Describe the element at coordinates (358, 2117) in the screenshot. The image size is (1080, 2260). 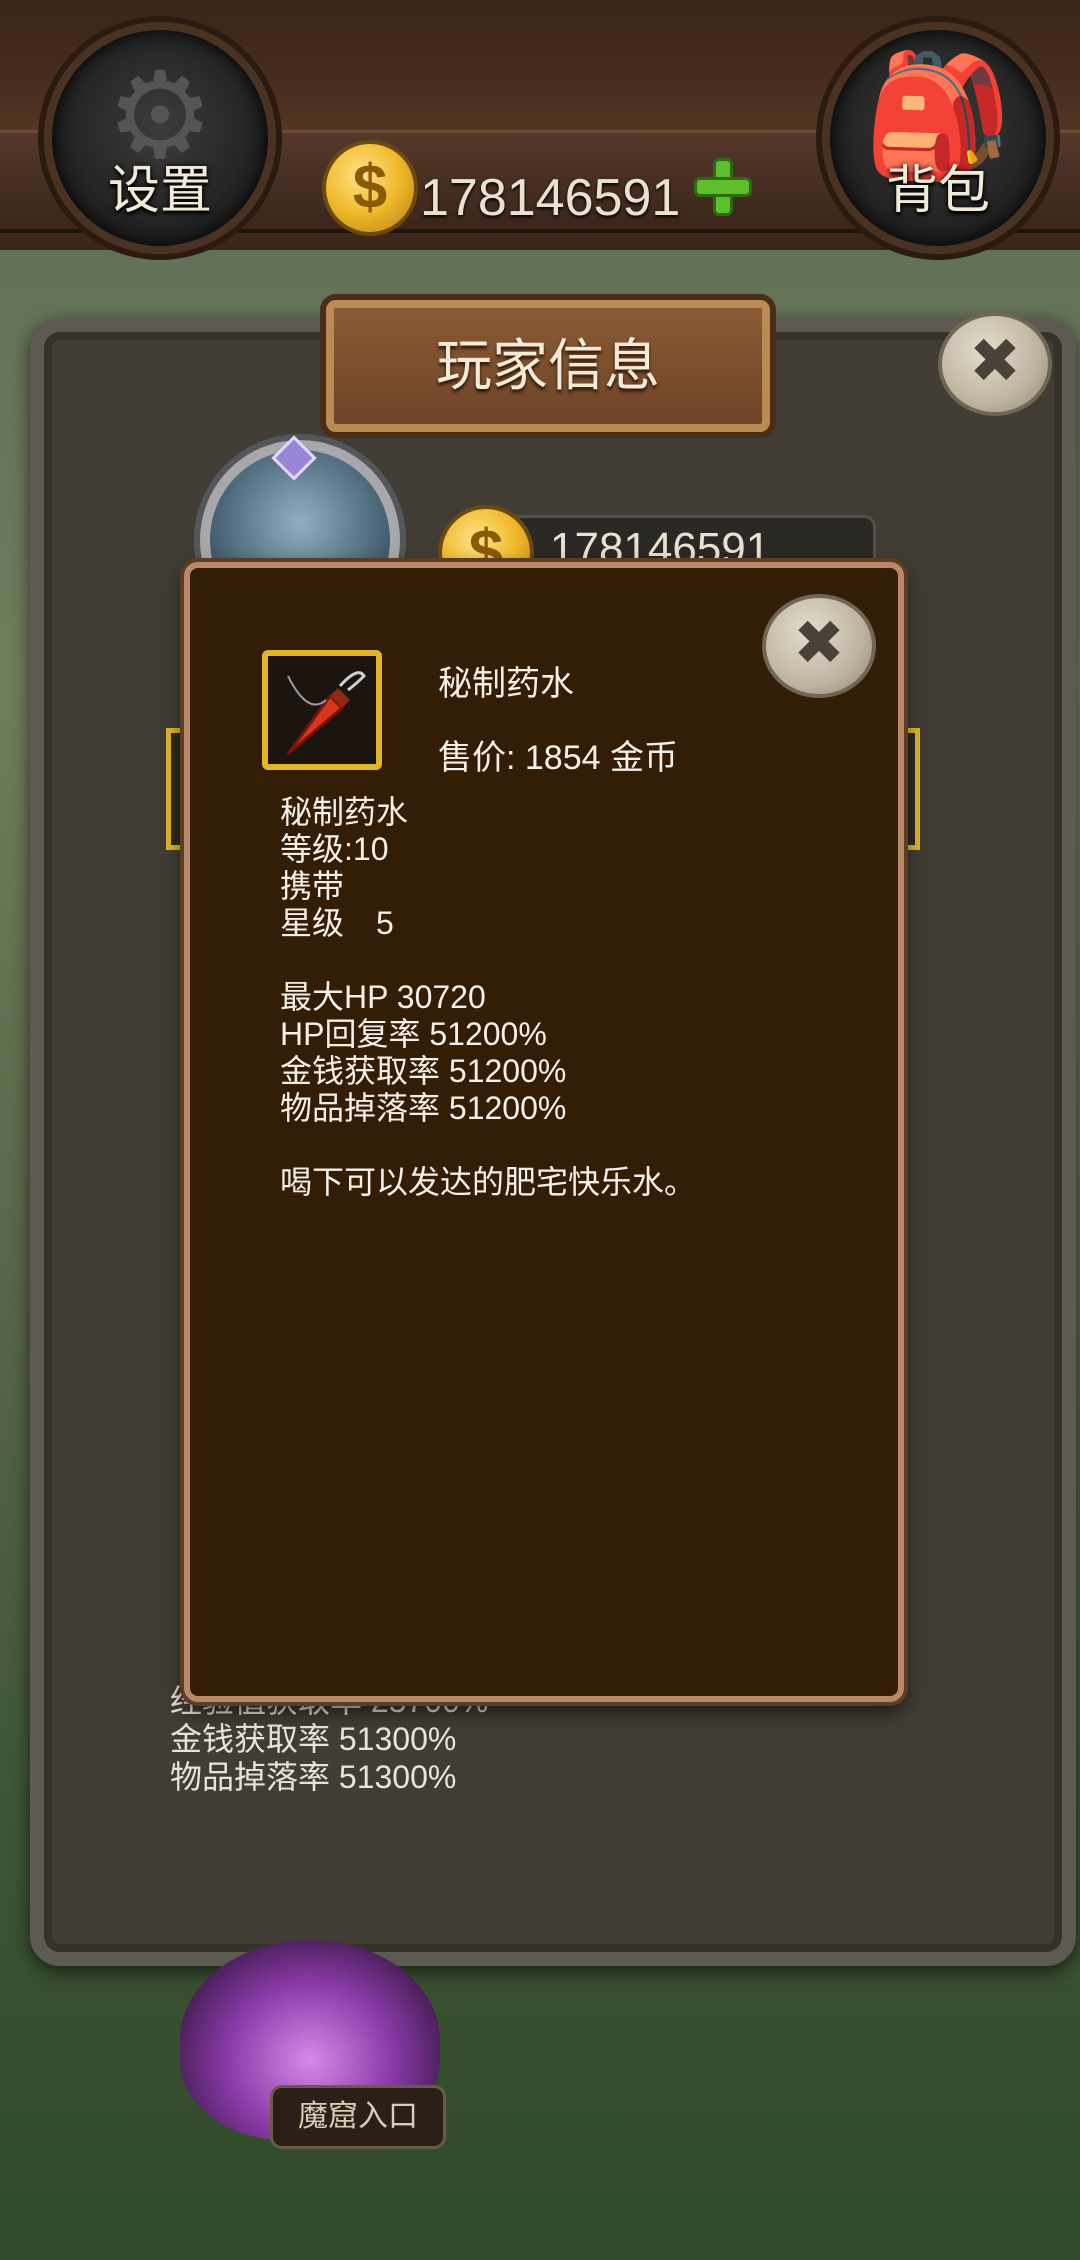
I see `cave-entrance-button: 魔窟入口` at that location.